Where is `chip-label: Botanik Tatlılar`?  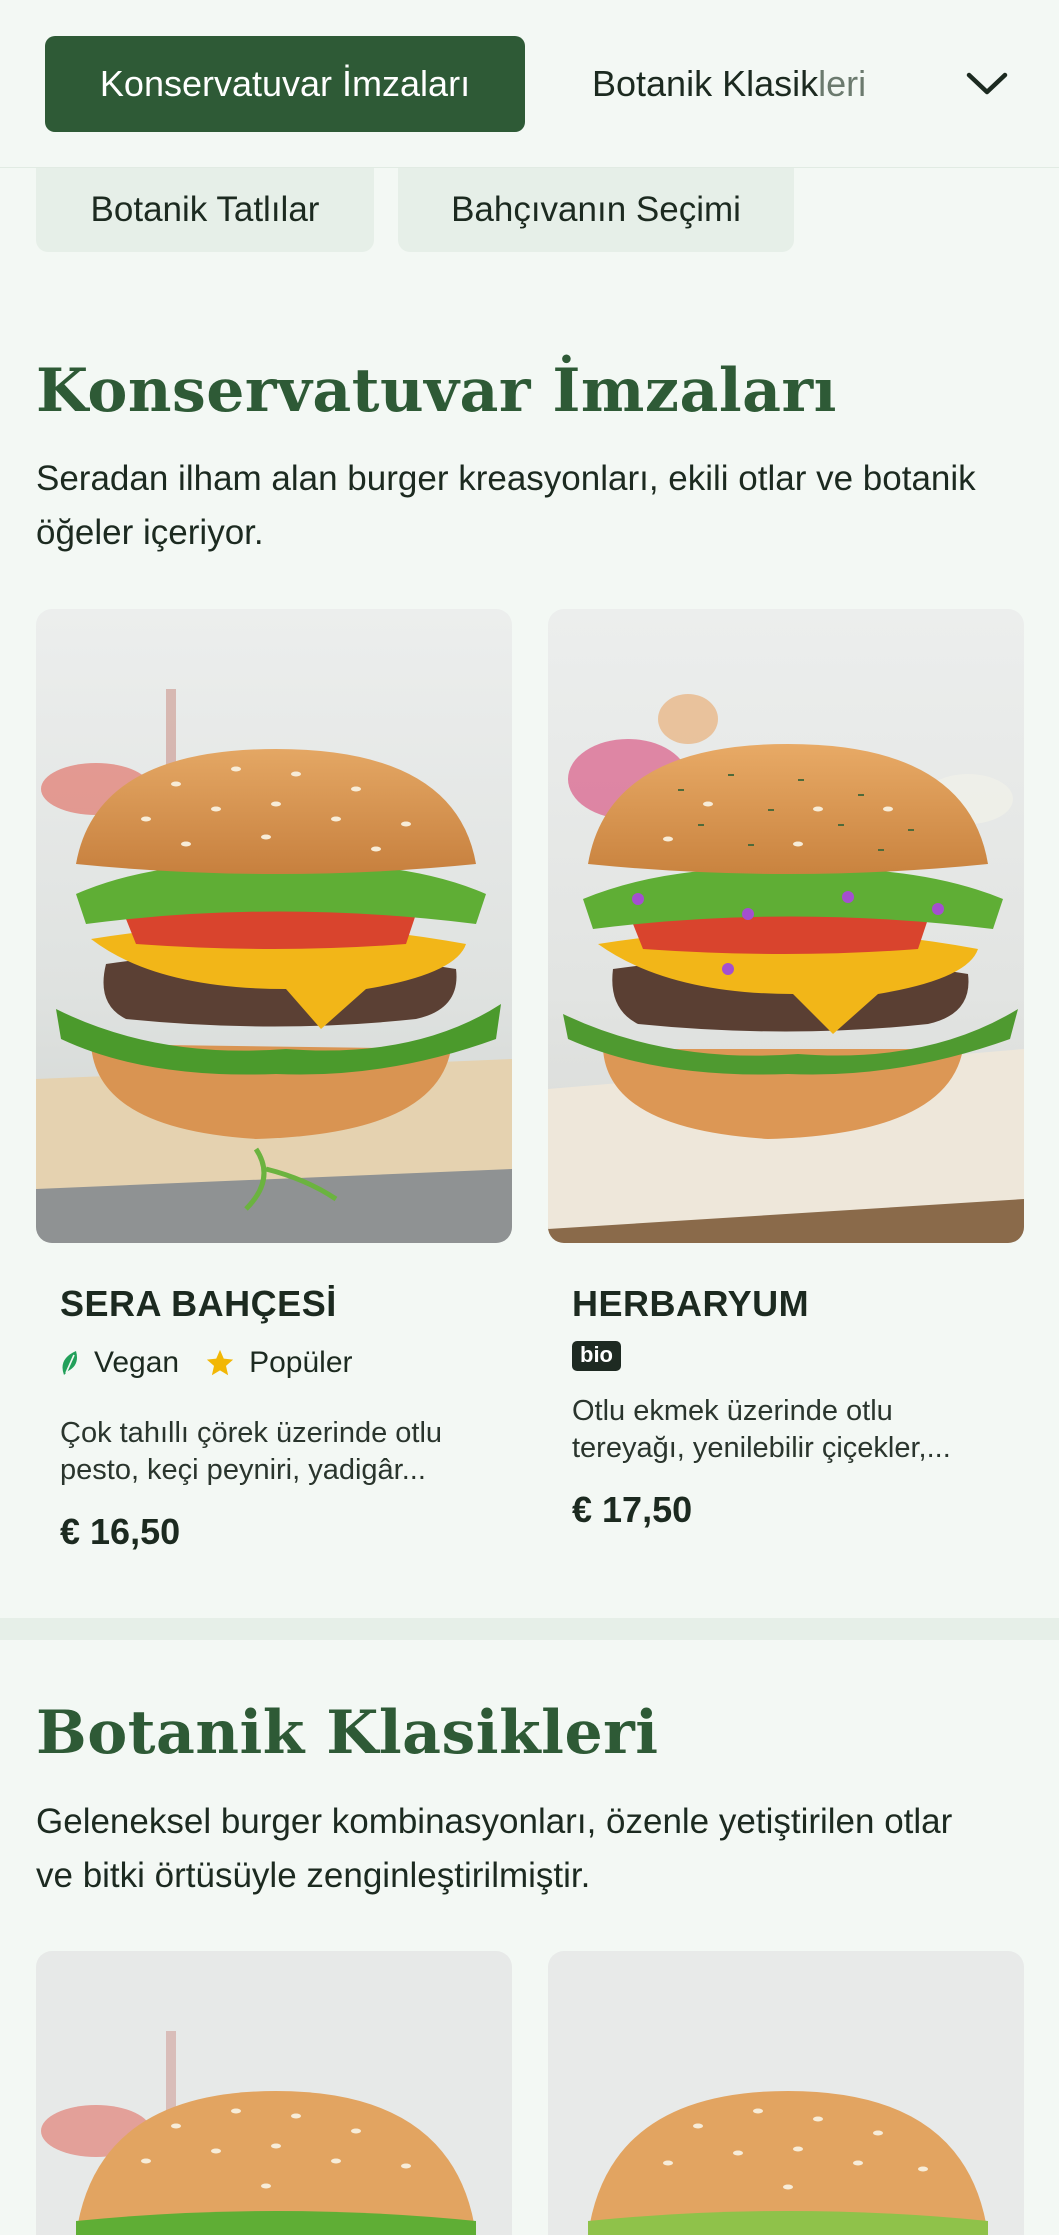 chip-label: Botanik Tatlılar is located at coordinates (205, 209).